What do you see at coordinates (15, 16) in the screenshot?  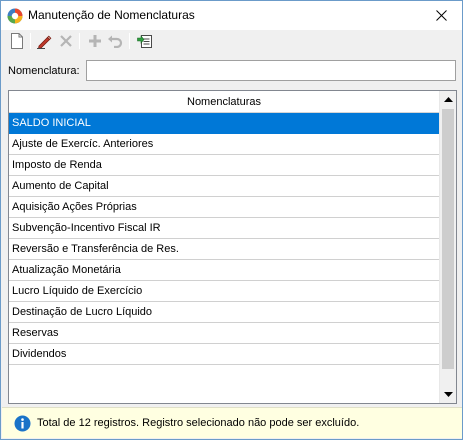 I see `app-logo-icon` at bounding box center [15, 16].